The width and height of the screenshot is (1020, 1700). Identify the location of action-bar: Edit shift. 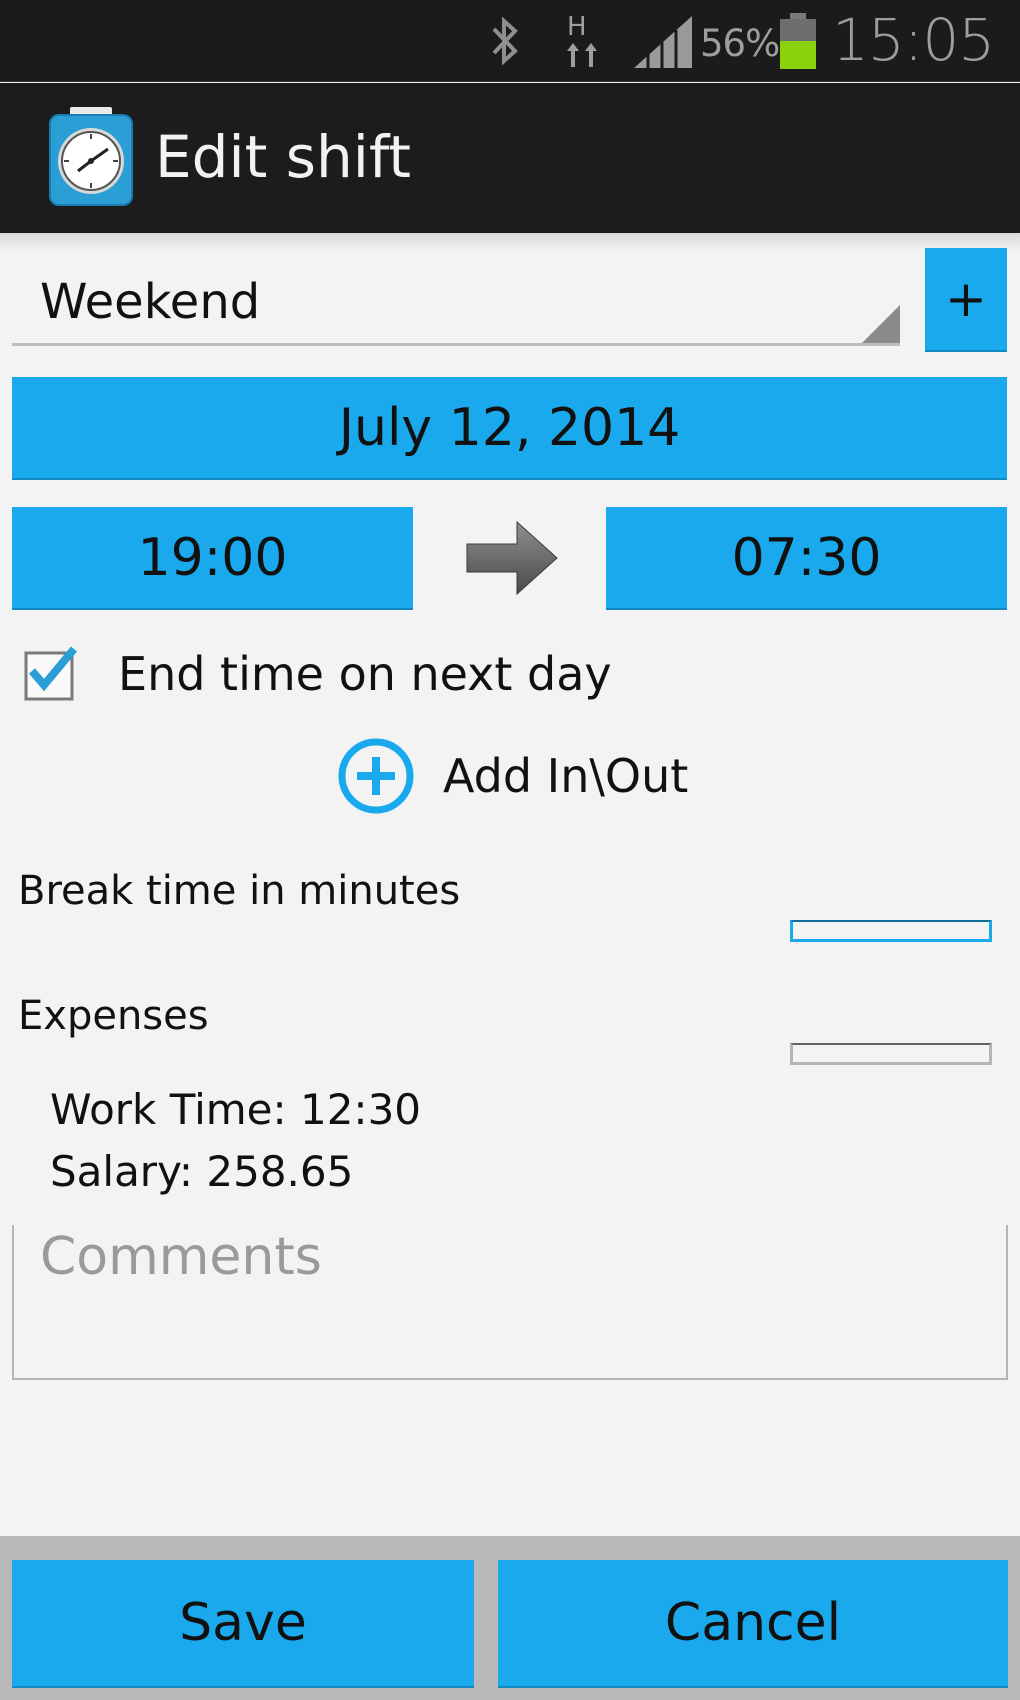
(510, 158).